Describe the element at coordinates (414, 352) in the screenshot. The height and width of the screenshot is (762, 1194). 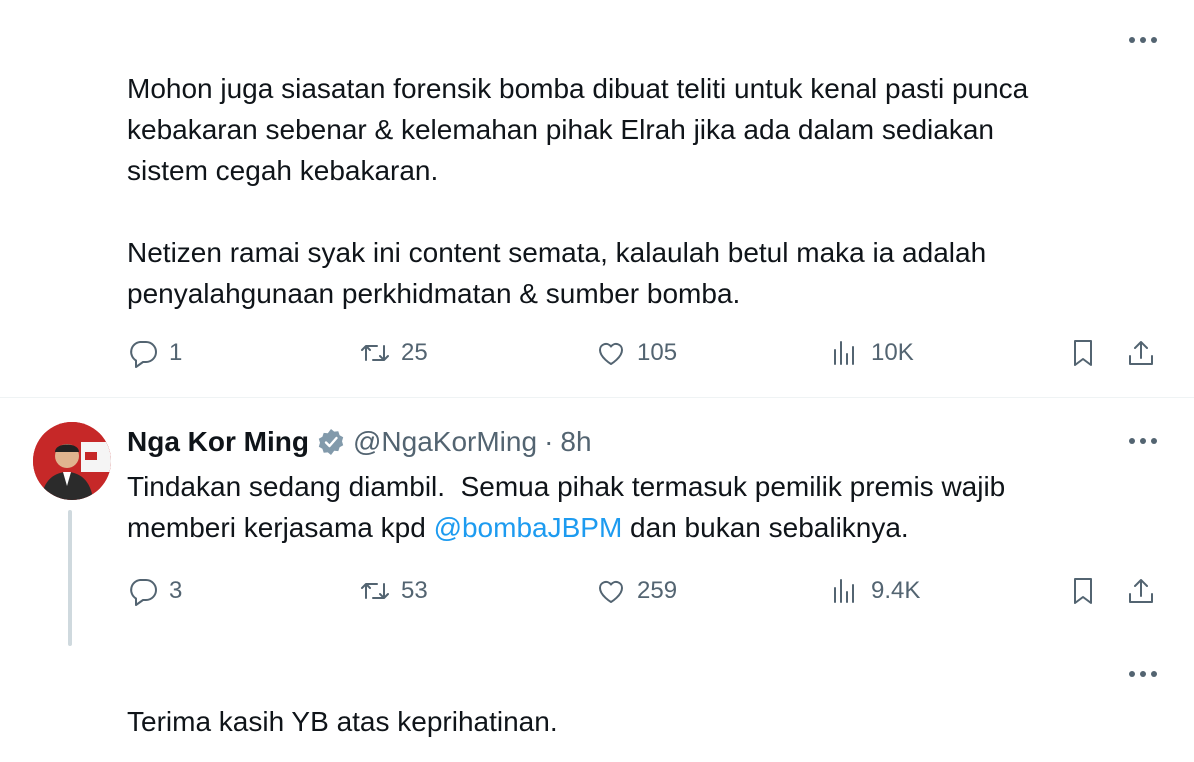
I see `retweet-count: 25` at that location.